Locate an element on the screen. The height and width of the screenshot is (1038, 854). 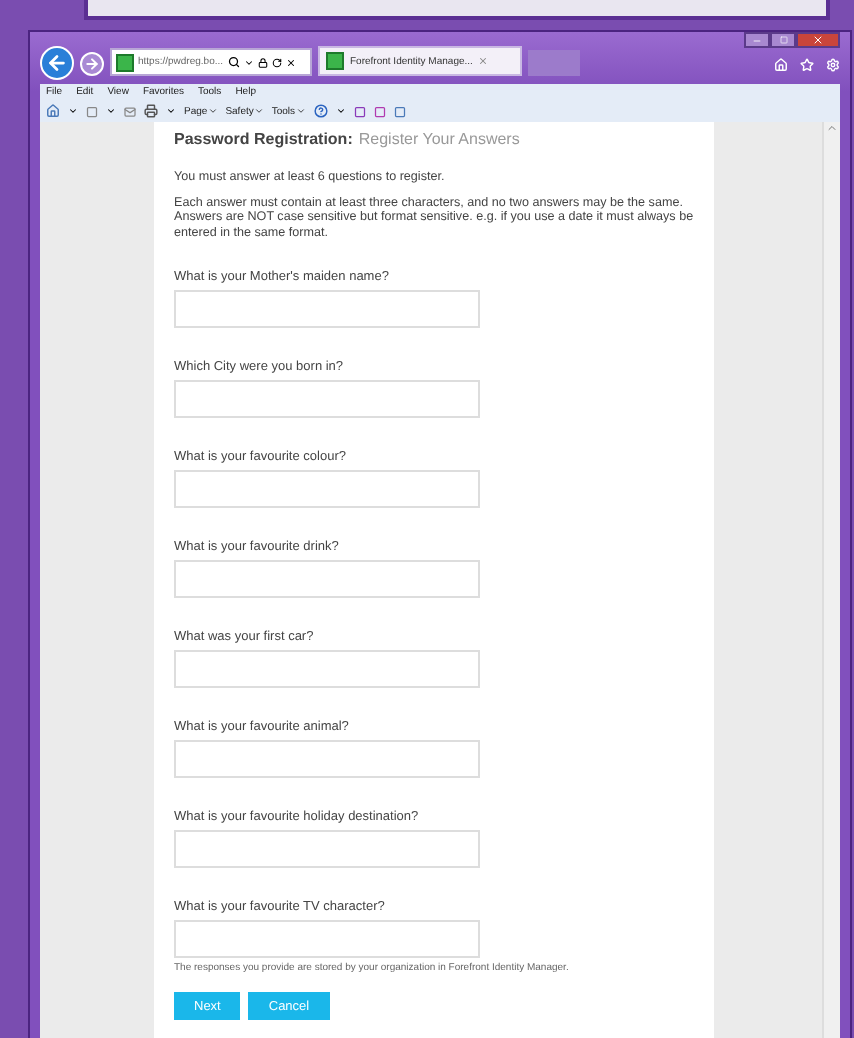
maximize-icon is located at coordinates (783, 40).